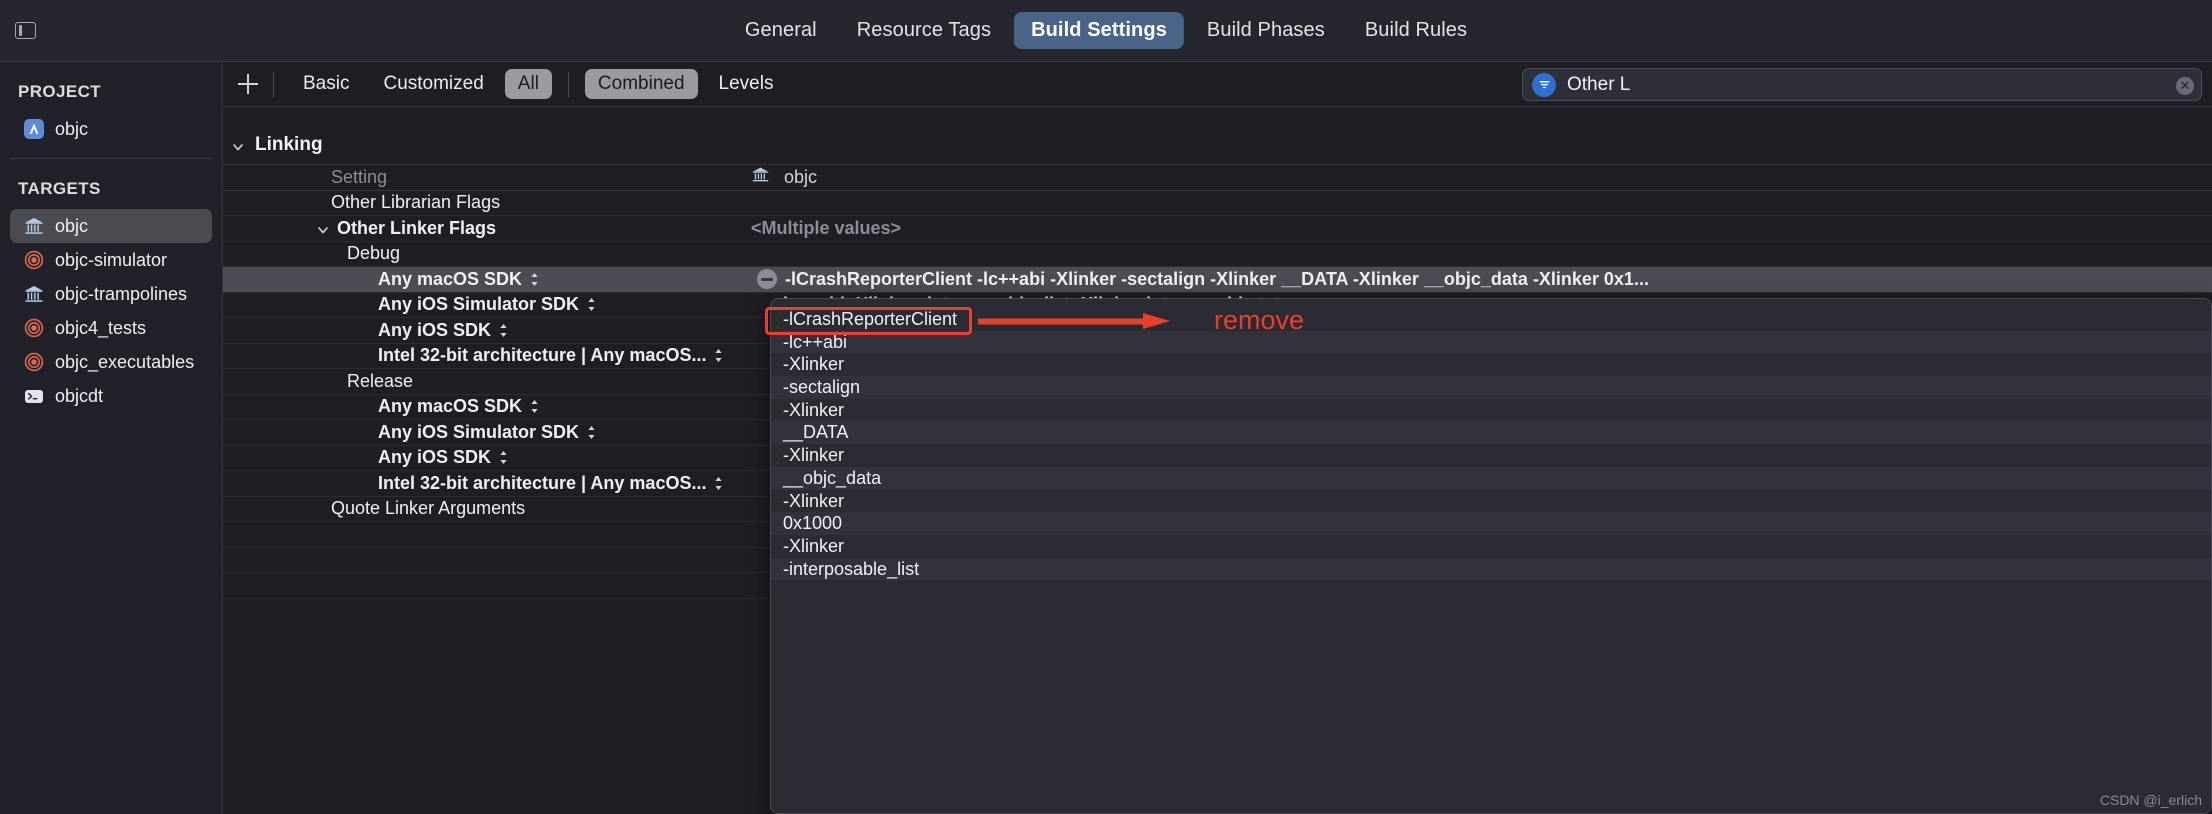  What do you see at coordinates (433, 84) in the screenshot?
I see `filter-customized: Customized` at bounding box center [433, 84].